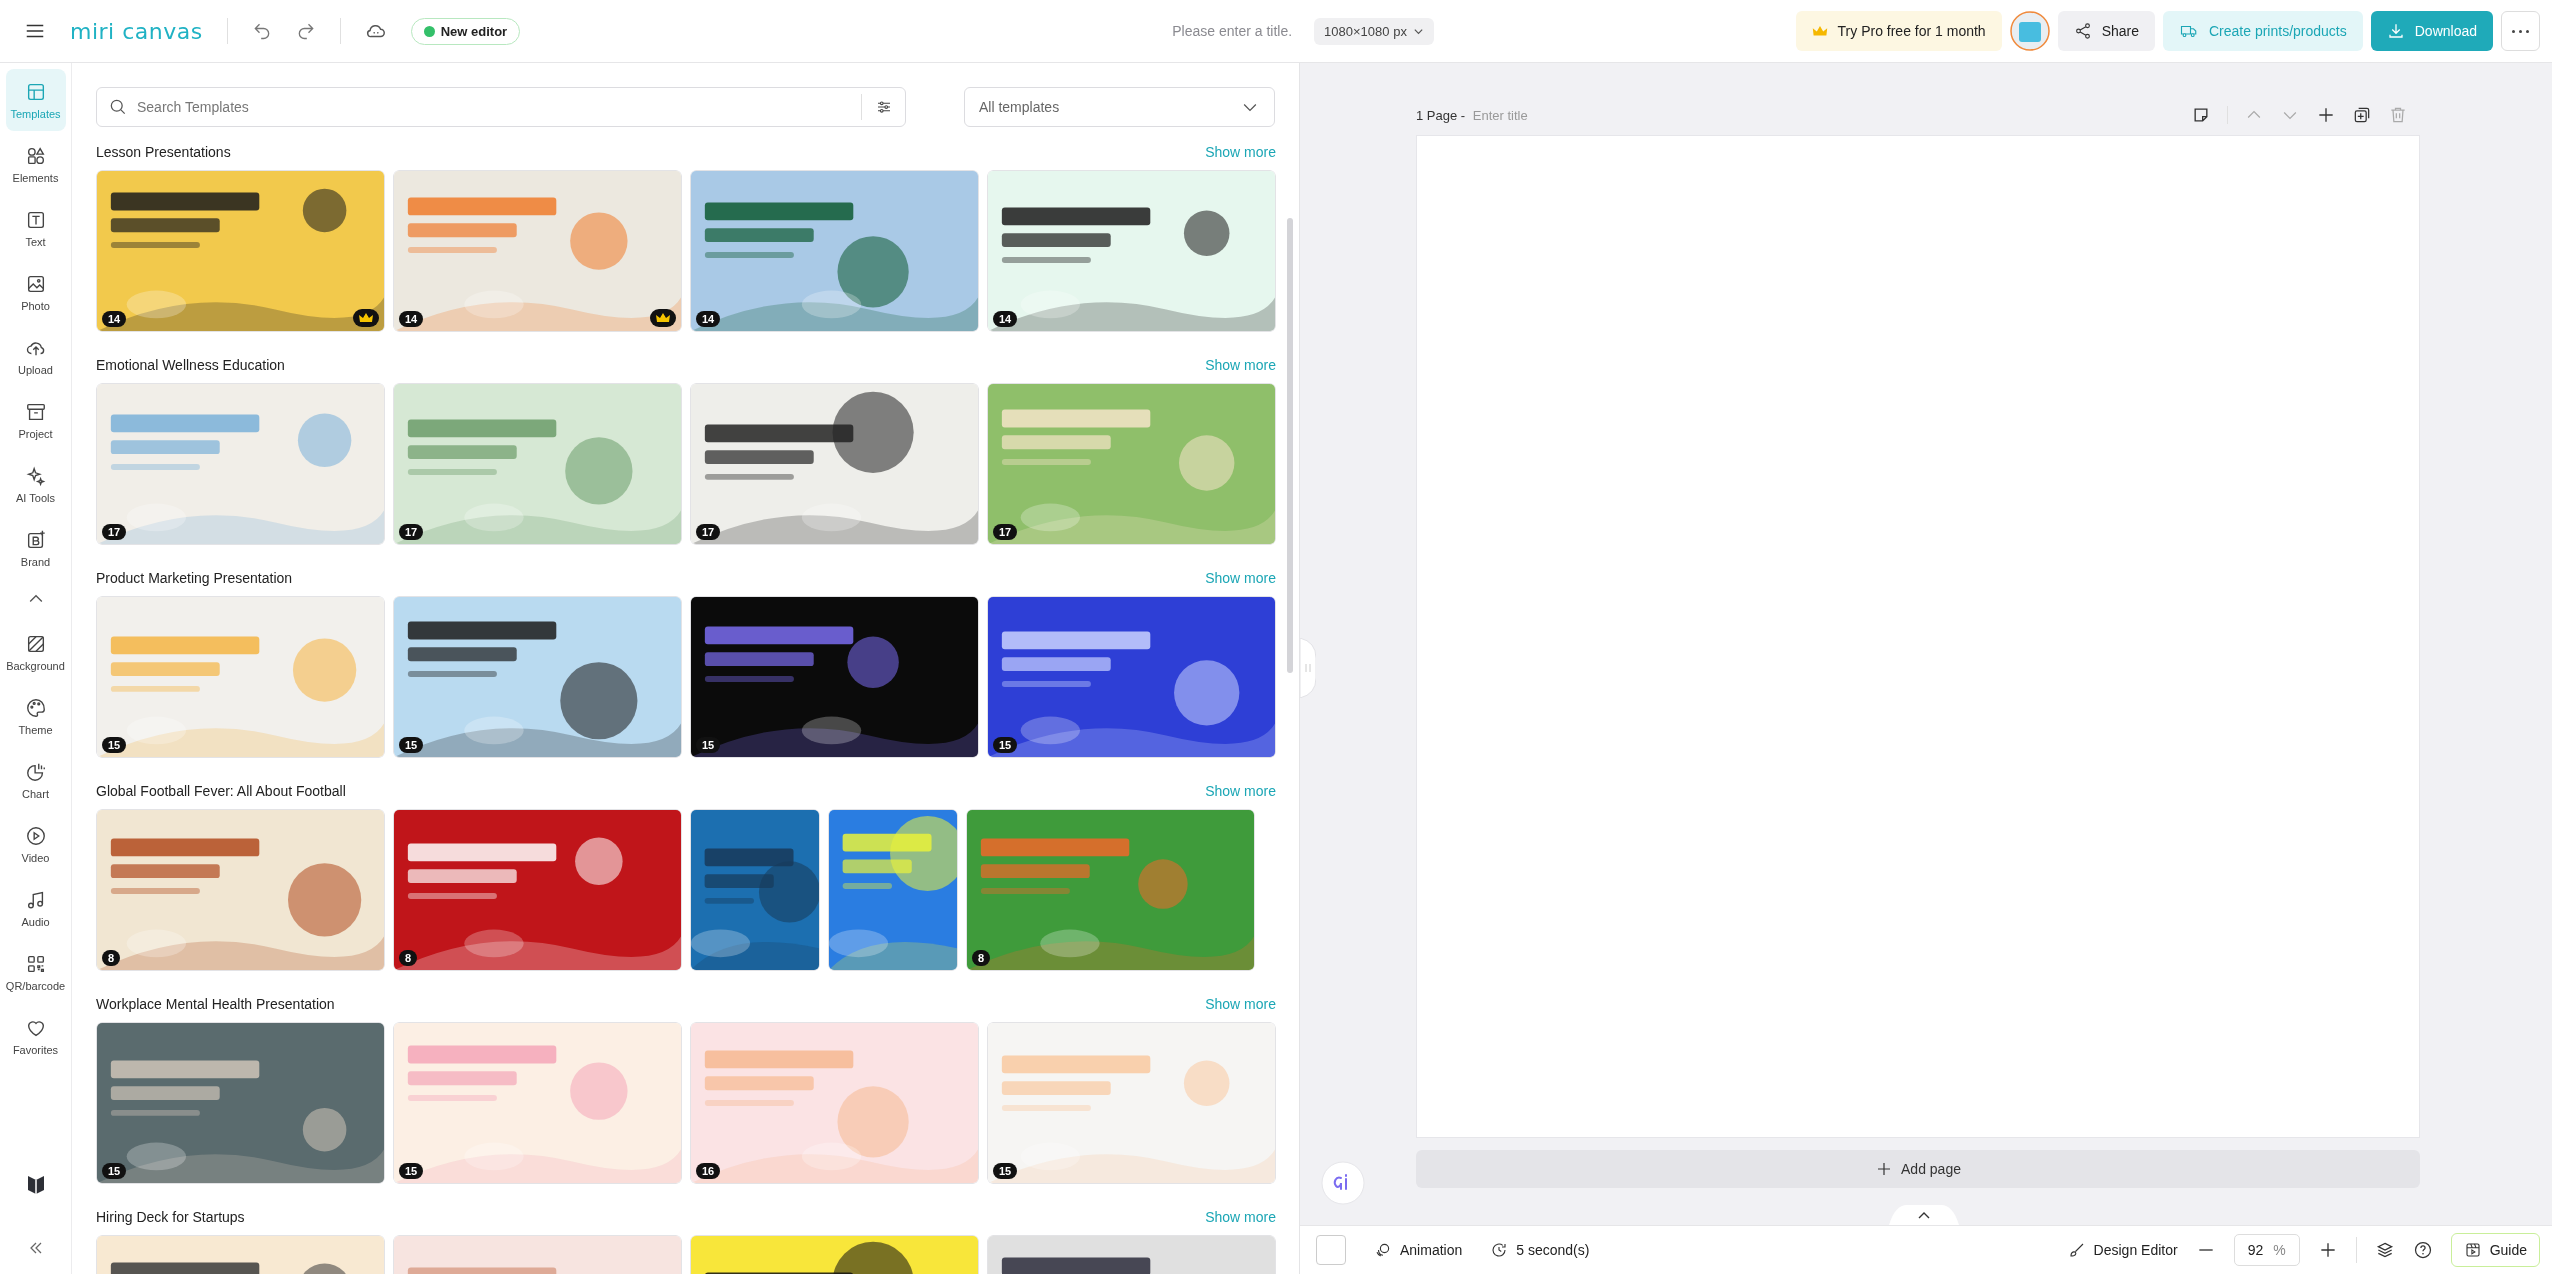 This screenshot has height=1274, width=2552. Describe the element at coordinates (35, 548) in the screenshot. I see `sidebar-item: Brand` at that location.